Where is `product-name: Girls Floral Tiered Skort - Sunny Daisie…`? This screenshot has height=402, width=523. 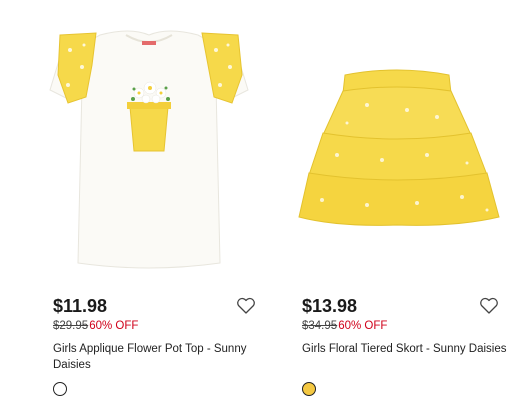 product-name: Girls Floral Tiered Skort - Sunny Daisie… is located at coordinates (409, 349).